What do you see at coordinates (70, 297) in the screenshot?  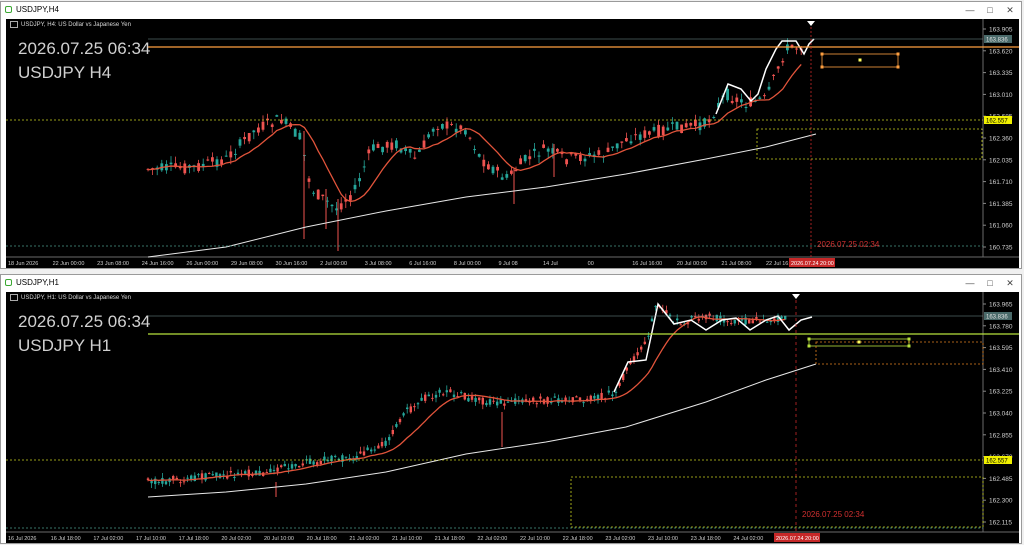 I see `symbol-description: USDJPY, H1: US Dollar vs Japanese Yen` at bounding box center [70, 297].